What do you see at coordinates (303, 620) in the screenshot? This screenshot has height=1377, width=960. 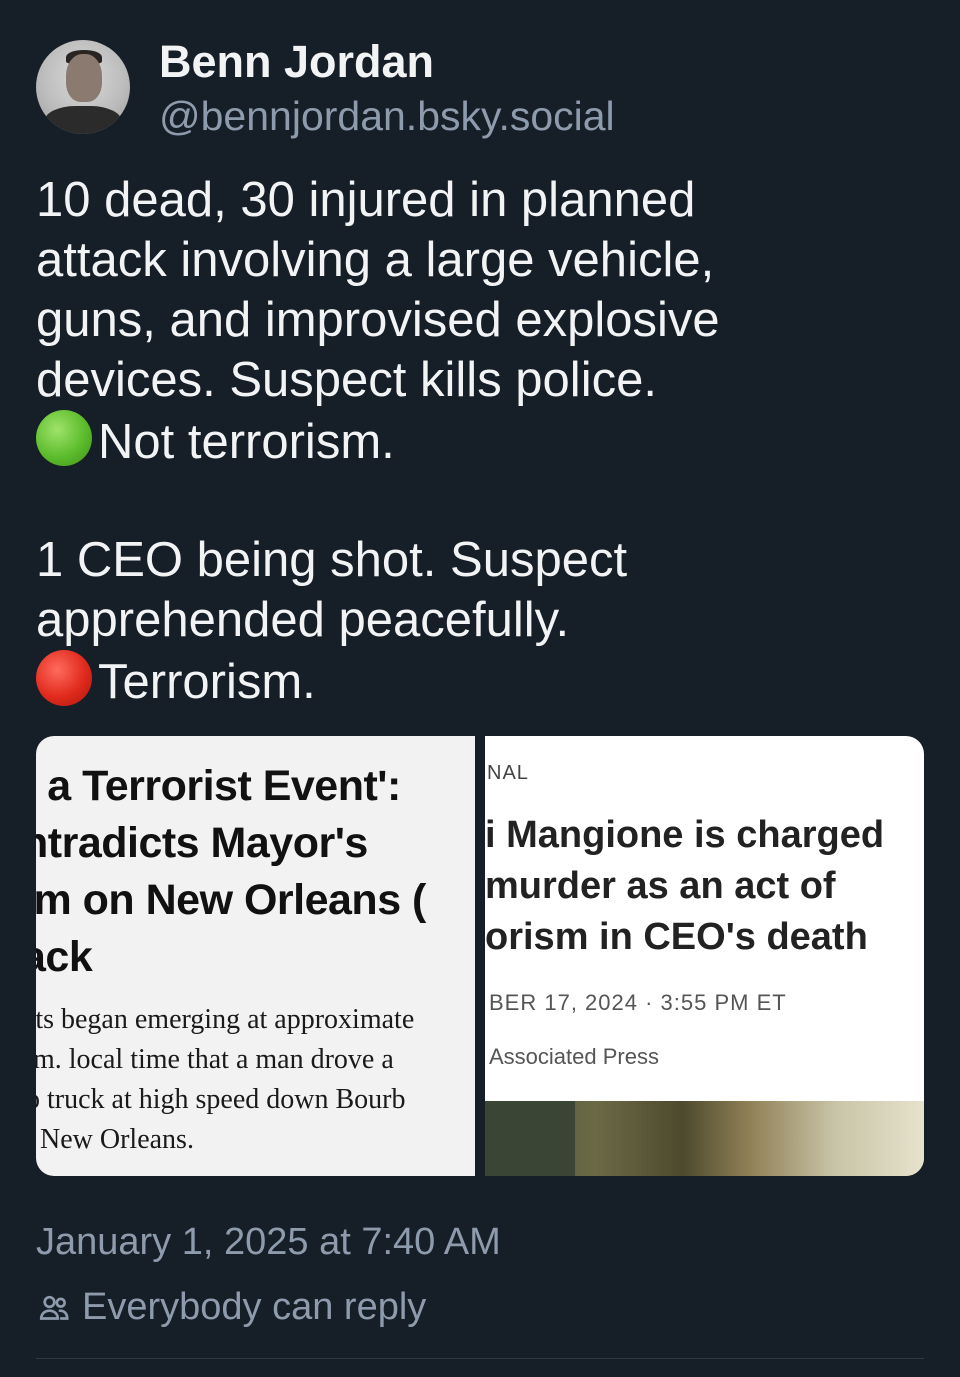 I see `post-line: apprehended peacefully.` at bounding box center [303, 620].